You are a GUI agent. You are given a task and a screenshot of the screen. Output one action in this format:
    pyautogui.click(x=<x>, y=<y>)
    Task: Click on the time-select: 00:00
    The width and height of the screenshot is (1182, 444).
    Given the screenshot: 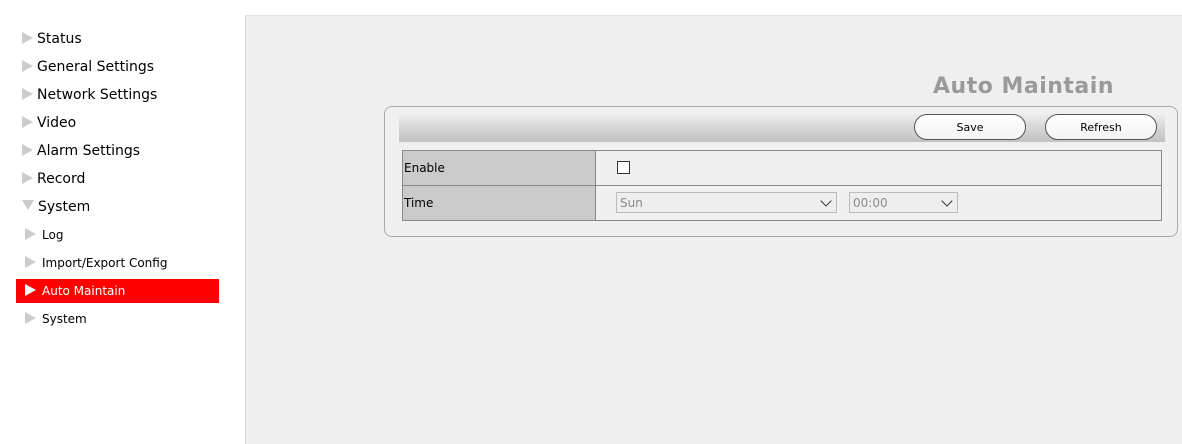 What is the action you would take?
    pyautogui.click(x=903, y=202)
    